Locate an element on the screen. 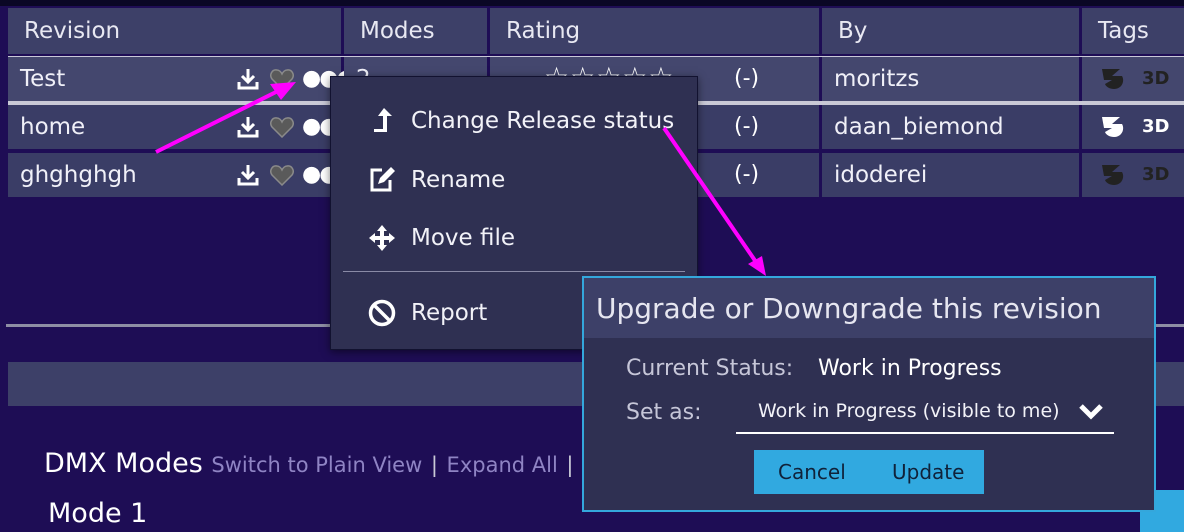 This screenshot has height=532, width=1184. dialog-header: Upgrade or Downgrade this revision is located at coordinates (869, 308).